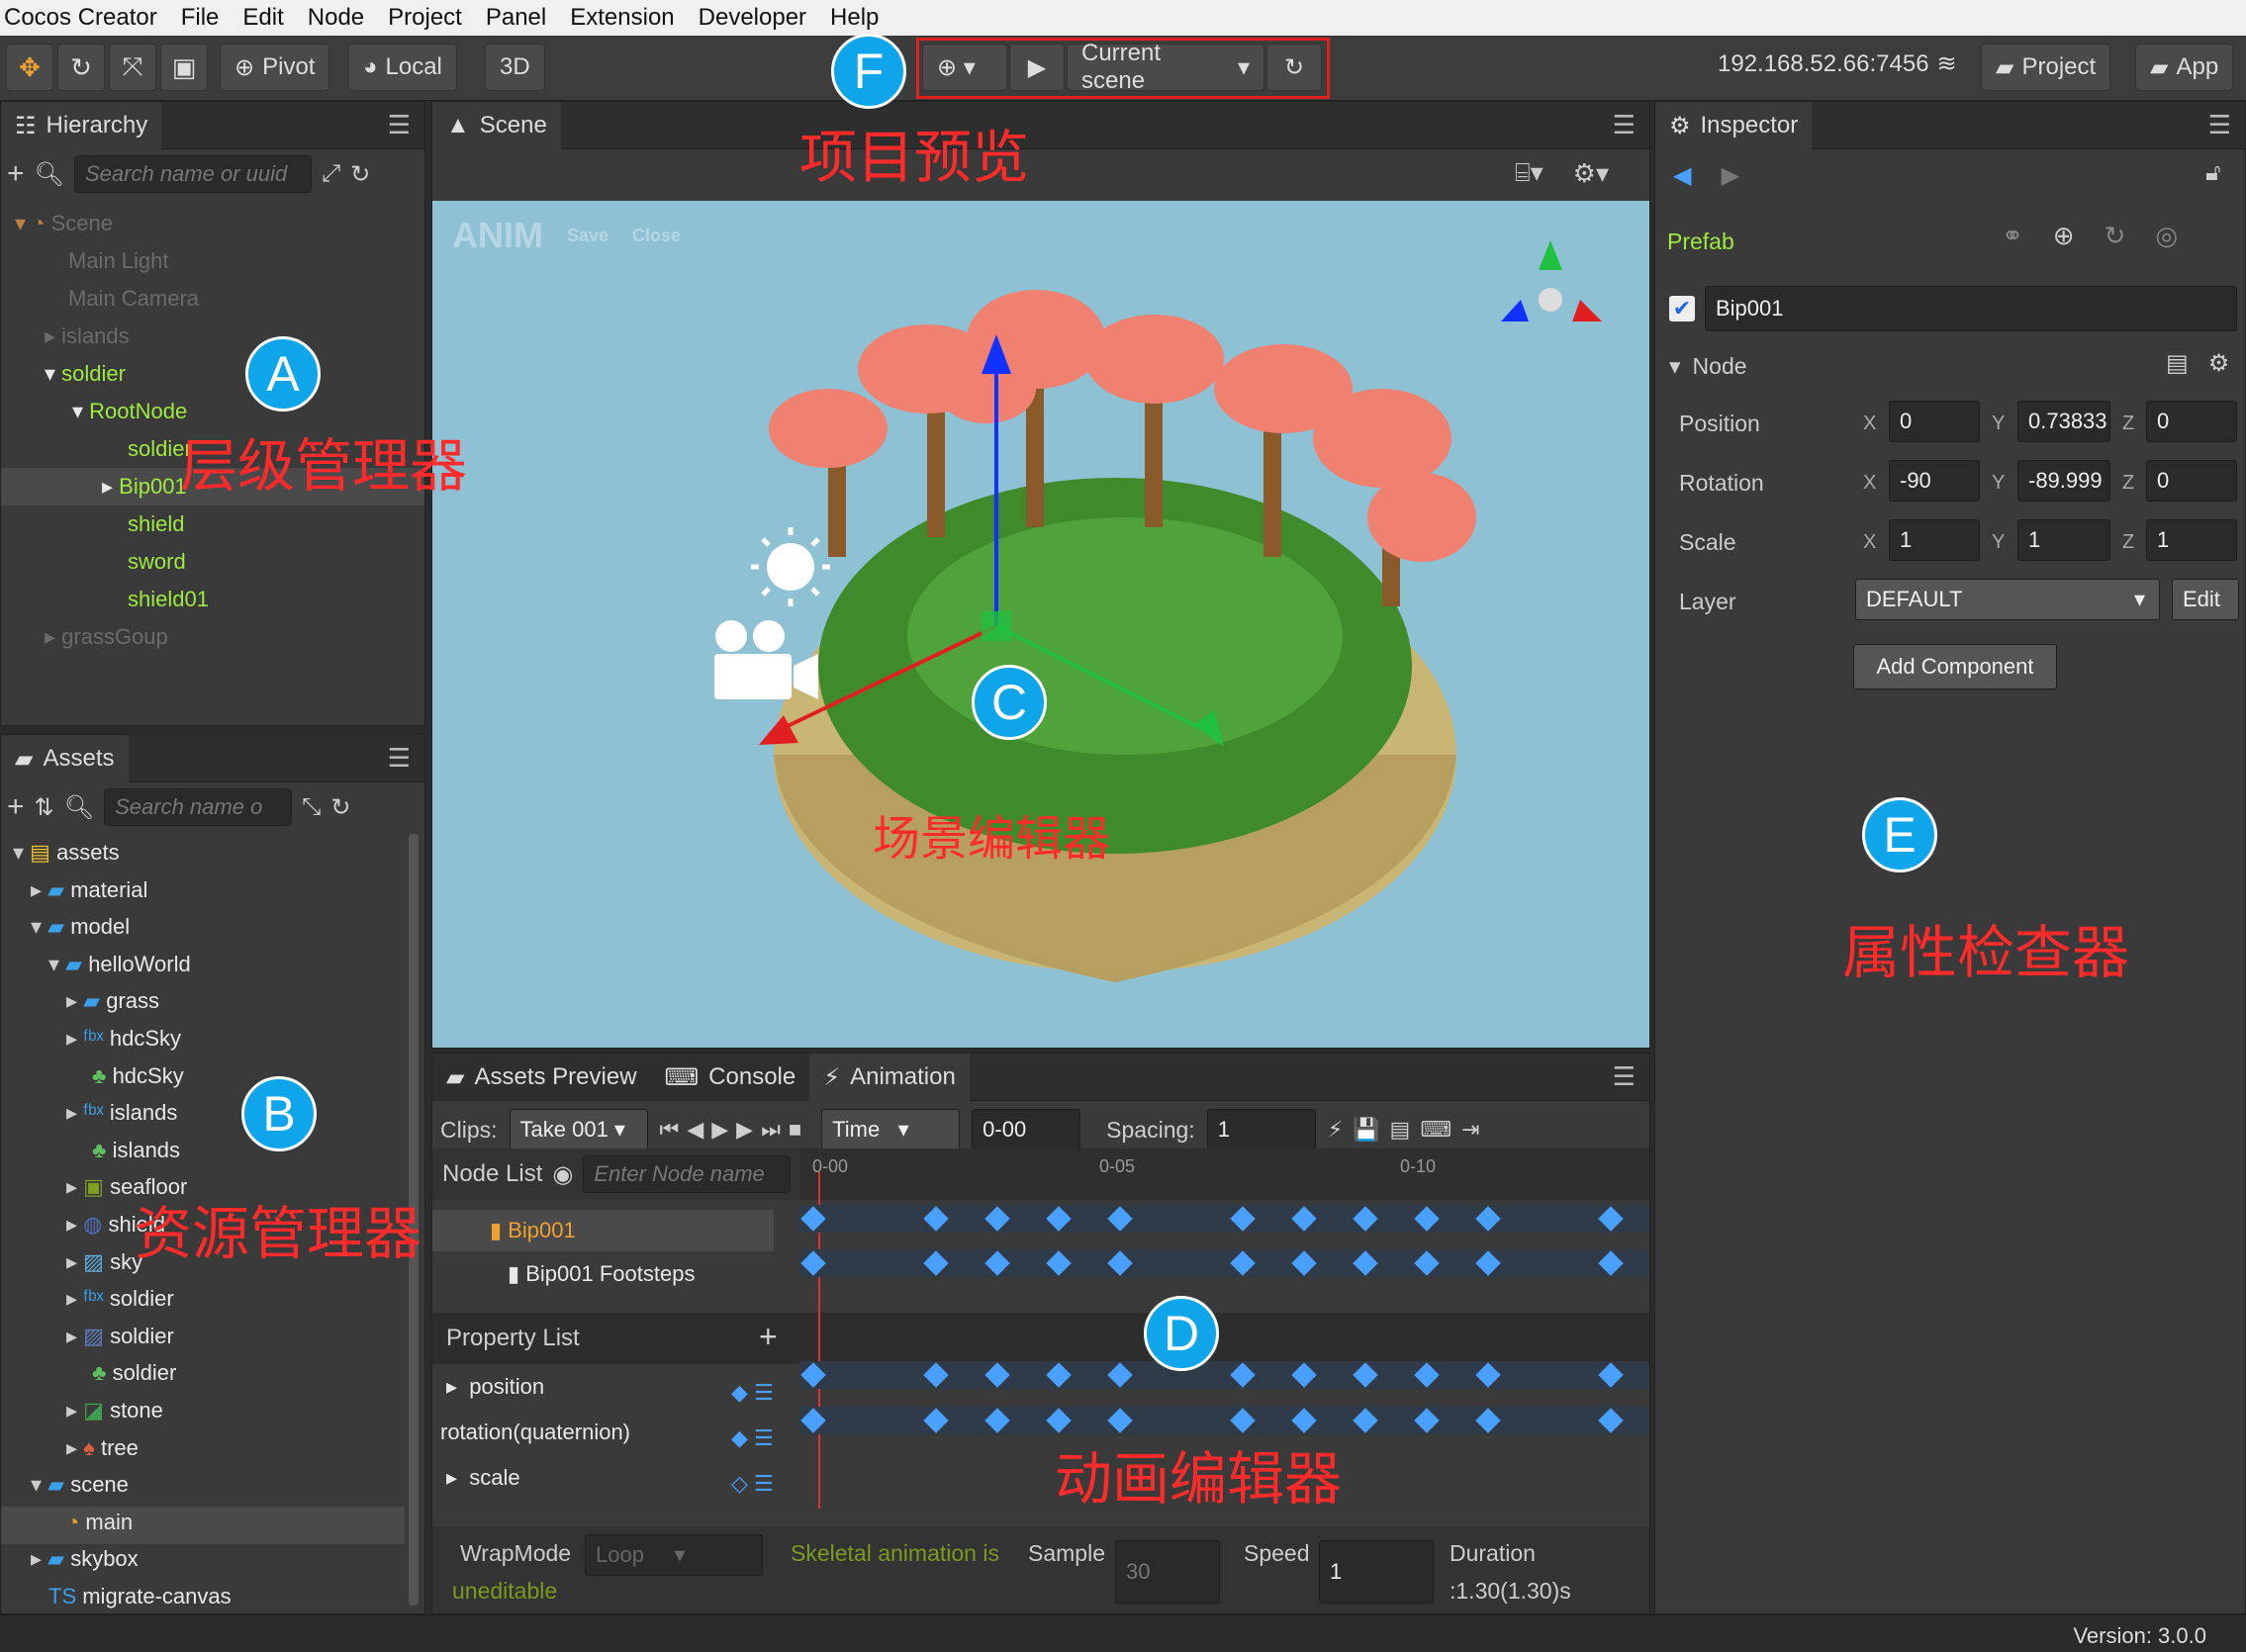  Describe the element at coordinates (533, 1235) in the screenshot. I see `anim-node-row: ▮ Bip001` at that location.